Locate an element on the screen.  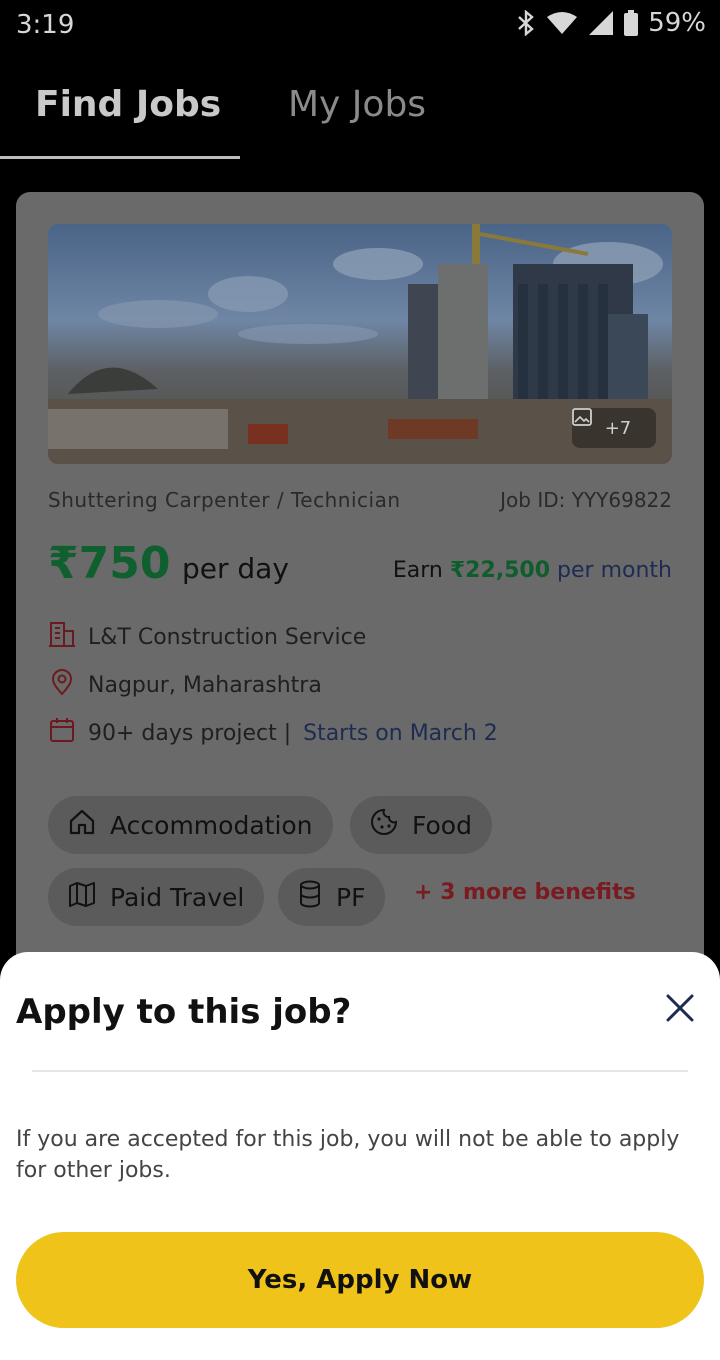
benefit-label: Food is located at coordinates (442, 825).